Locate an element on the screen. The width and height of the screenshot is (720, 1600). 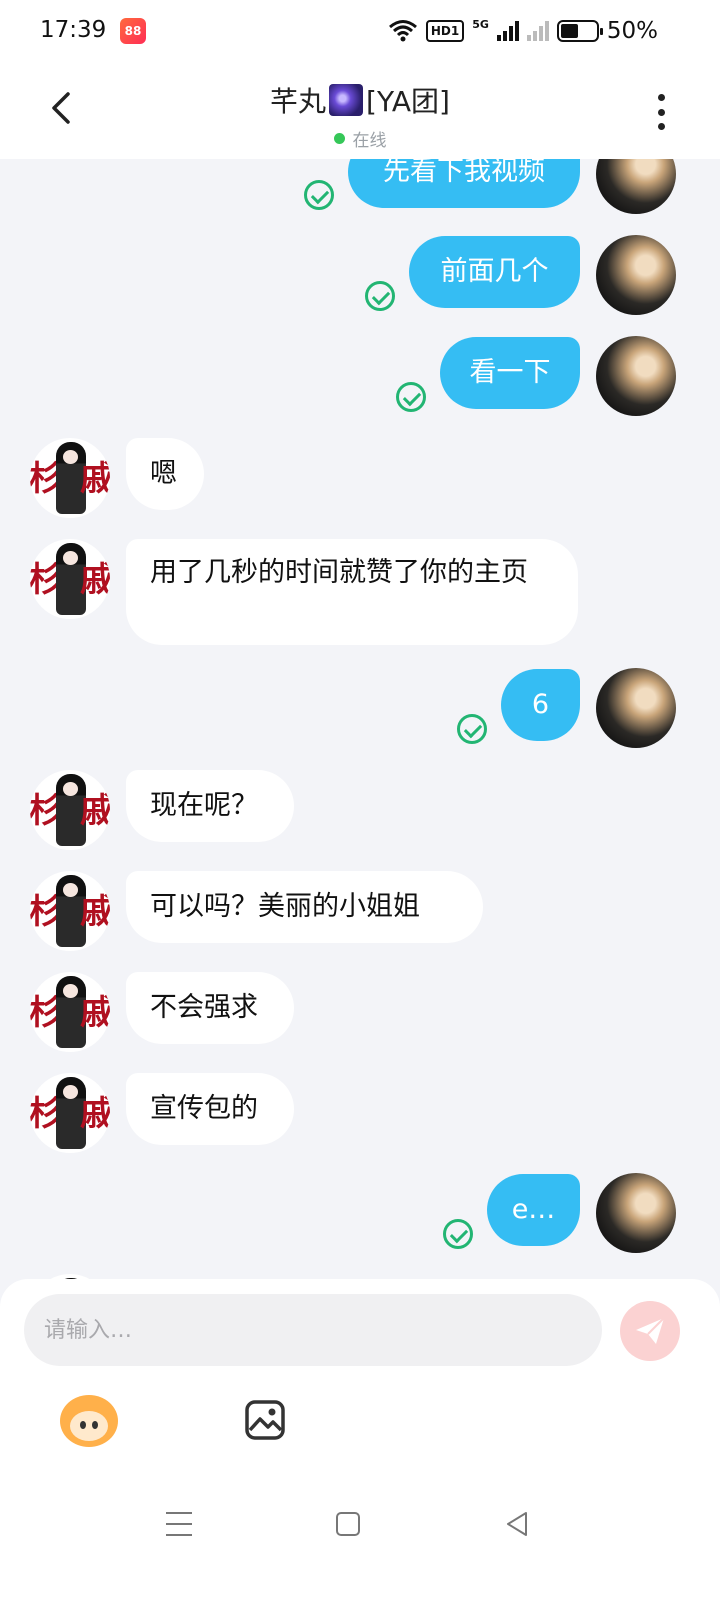
message-bubble: 前面几个 is located at coordinates (494, 272).